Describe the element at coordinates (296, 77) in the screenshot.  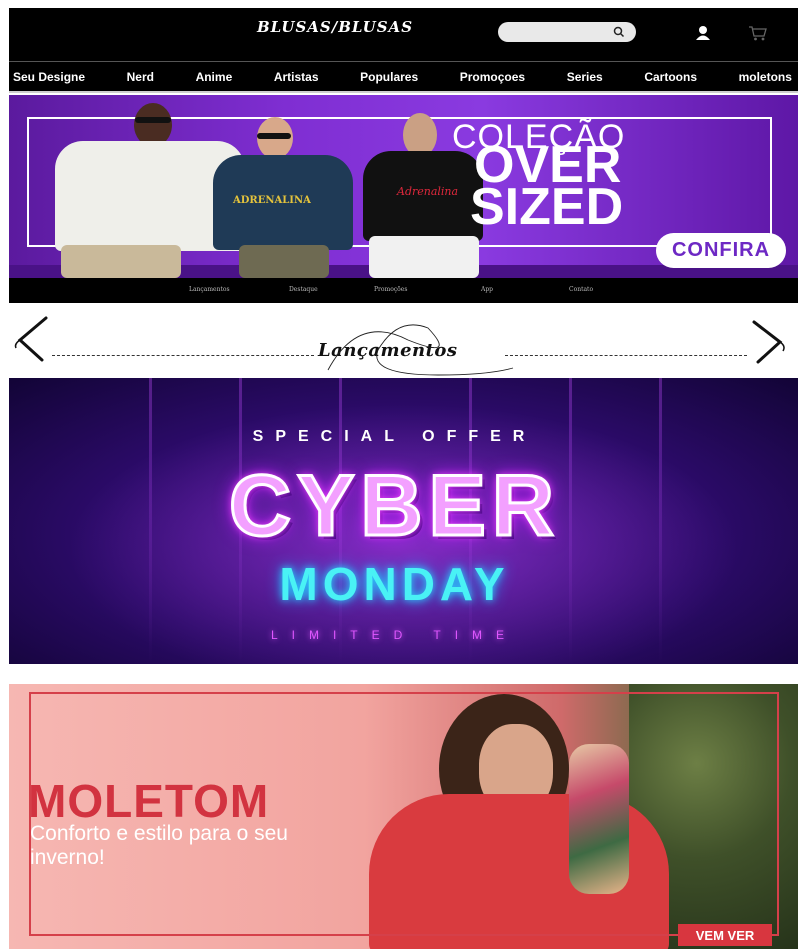
I see `nav-item-artistas: Artistas` at that location.